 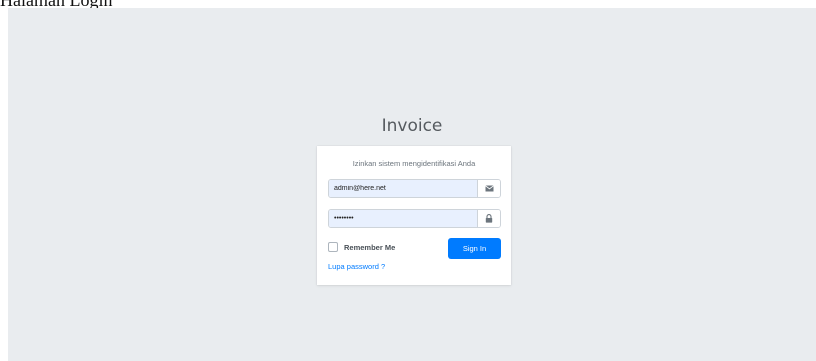 What do you see at coordinates (488, 218) in the screenshot?
I see `lock-icon` at bounding box center [488, 218].